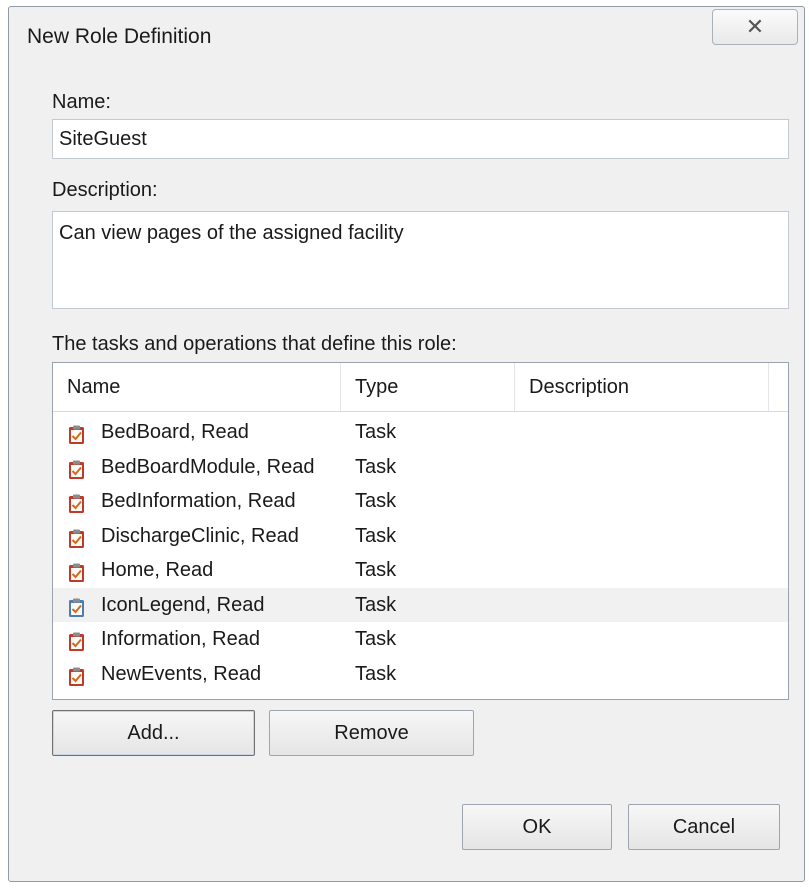  I want to click on task-name: NewEvents, Read, so click(181, 673).